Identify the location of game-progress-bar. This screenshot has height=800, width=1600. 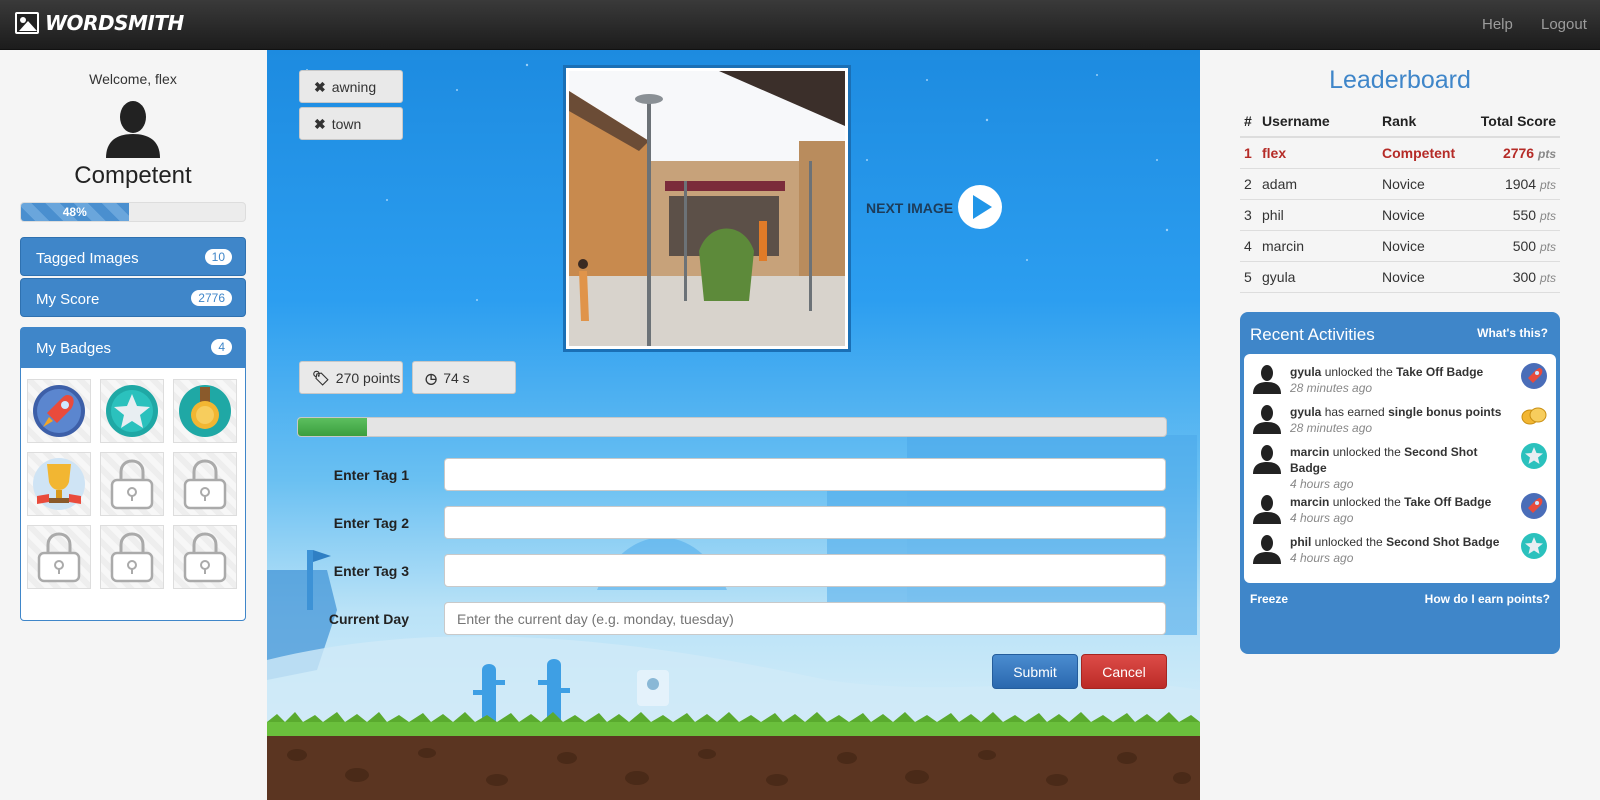
(732, 427).